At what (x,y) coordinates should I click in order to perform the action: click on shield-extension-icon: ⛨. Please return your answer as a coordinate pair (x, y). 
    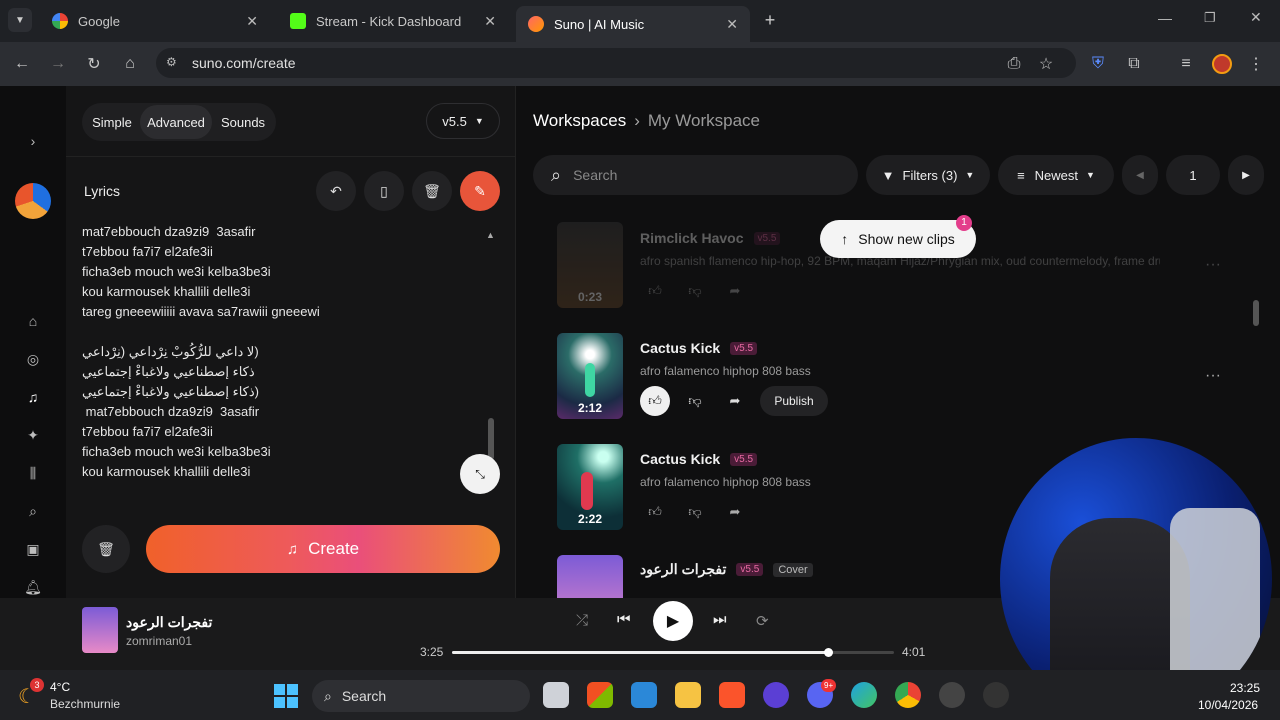
    Looking at the image, I should click on (1098, 64).